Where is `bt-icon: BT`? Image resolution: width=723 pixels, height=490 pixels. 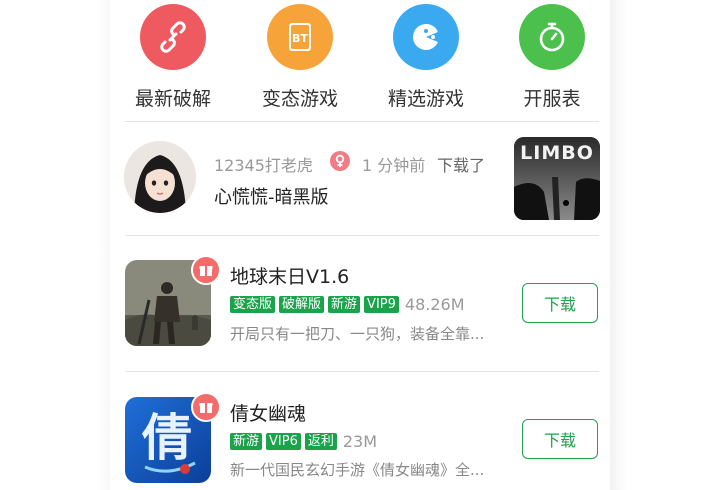 bt-icon: BT is located at coordinates (300, 37).